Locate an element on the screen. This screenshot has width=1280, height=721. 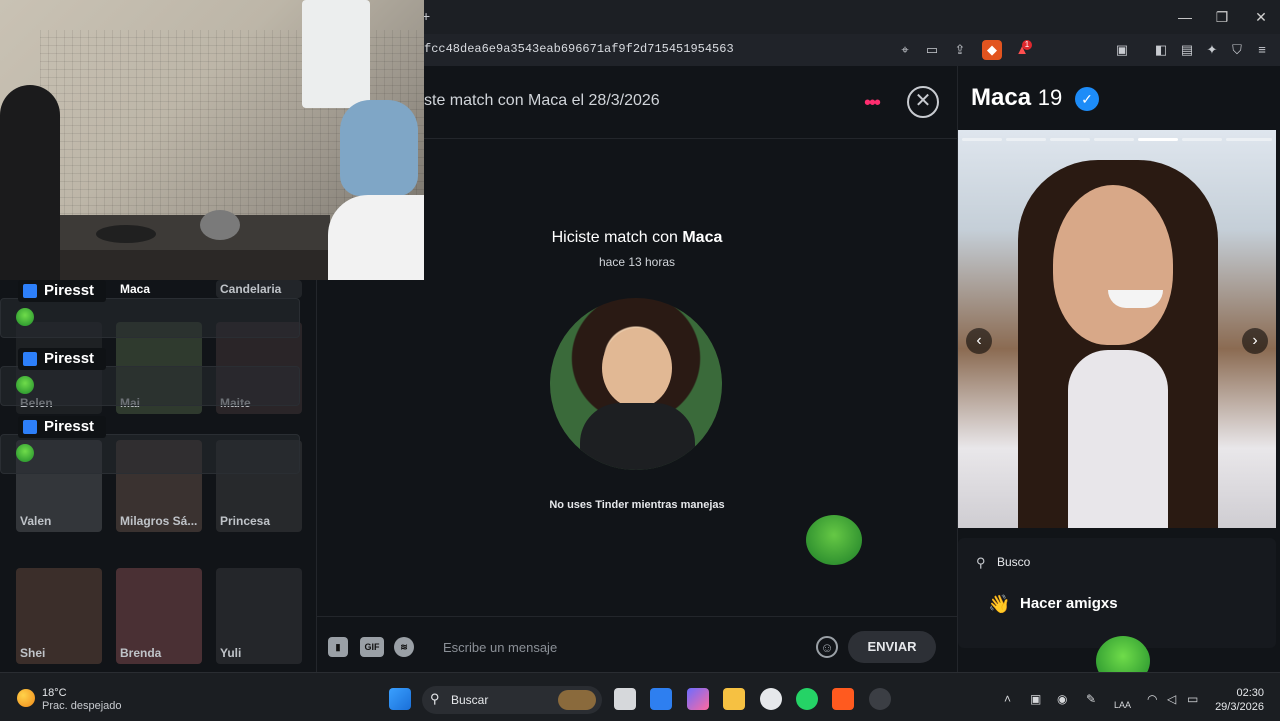
volume-icon: ◁ is located at coordinates (1171, 699).